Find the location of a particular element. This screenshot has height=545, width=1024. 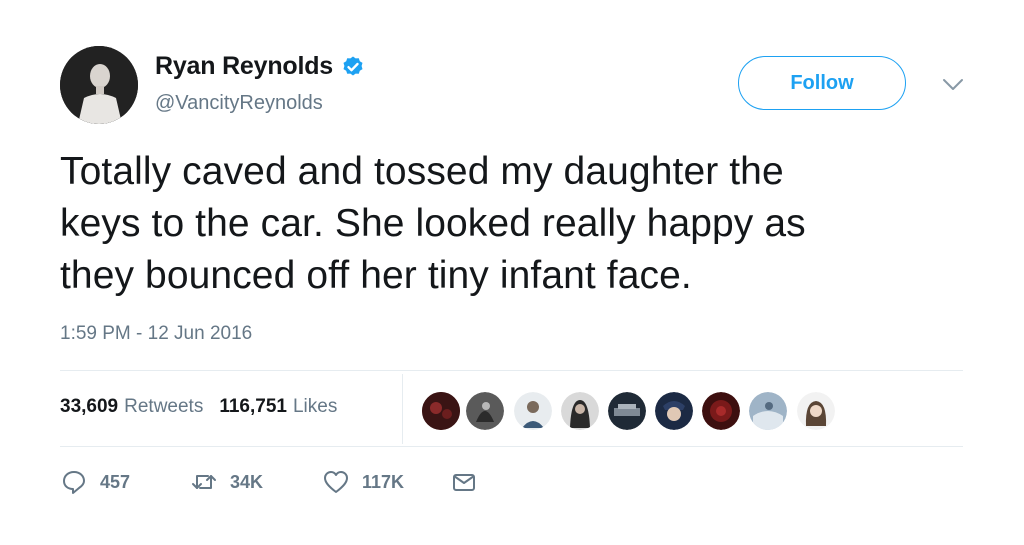

envelope-icon is located at coordinates (464, 482).